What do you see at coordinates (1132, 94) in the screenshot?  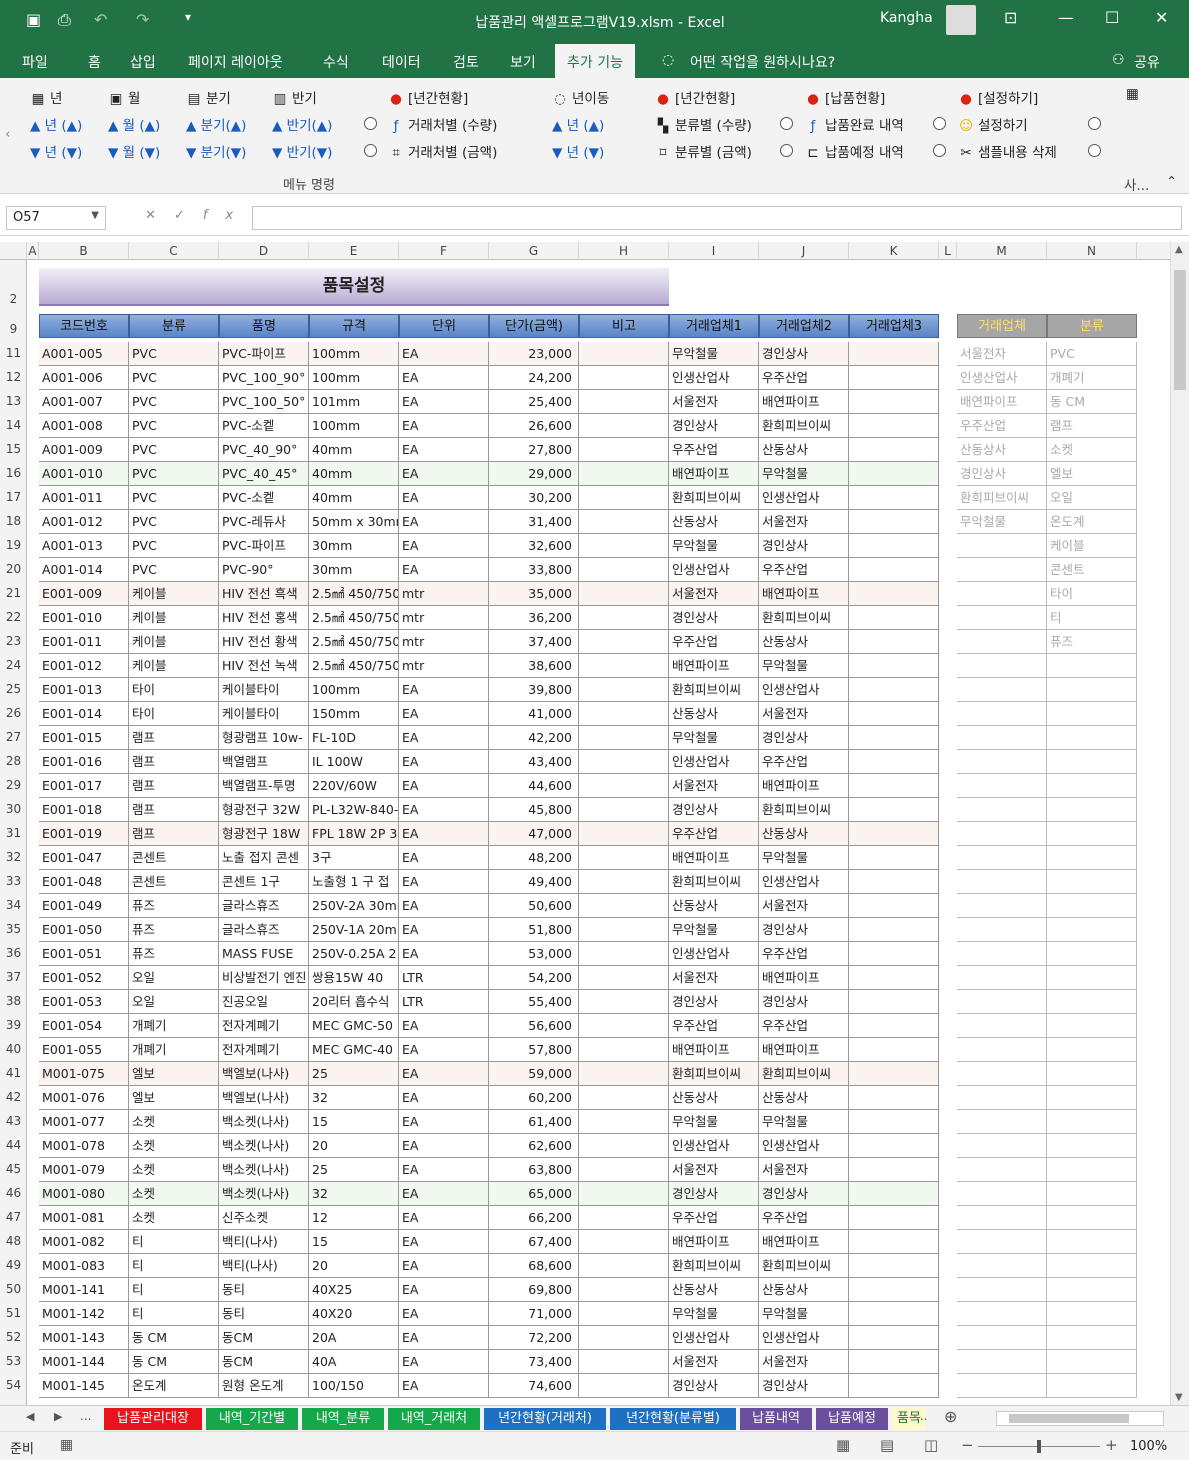 I see `grid-icon: ▦` at bounding box center [1132, 94].